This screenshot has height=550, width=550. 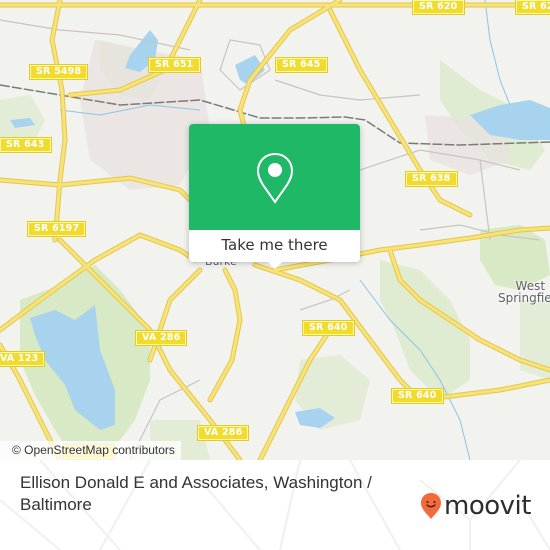 I want to click on take-me-there-button: Take me there, so click(x=274, y=246).